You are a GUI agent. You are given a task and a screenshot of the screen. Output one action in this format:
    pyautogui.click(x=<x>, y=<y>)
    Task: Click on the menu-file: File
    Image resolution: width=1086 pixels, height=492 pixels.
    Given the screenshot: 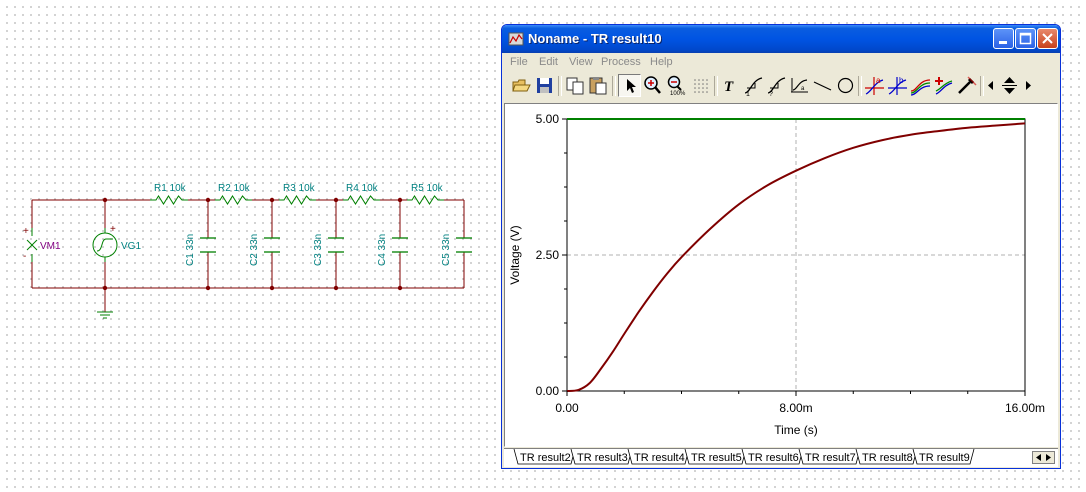 What is the action you would take?
    pyautogui.click(x=519, y=62)
    